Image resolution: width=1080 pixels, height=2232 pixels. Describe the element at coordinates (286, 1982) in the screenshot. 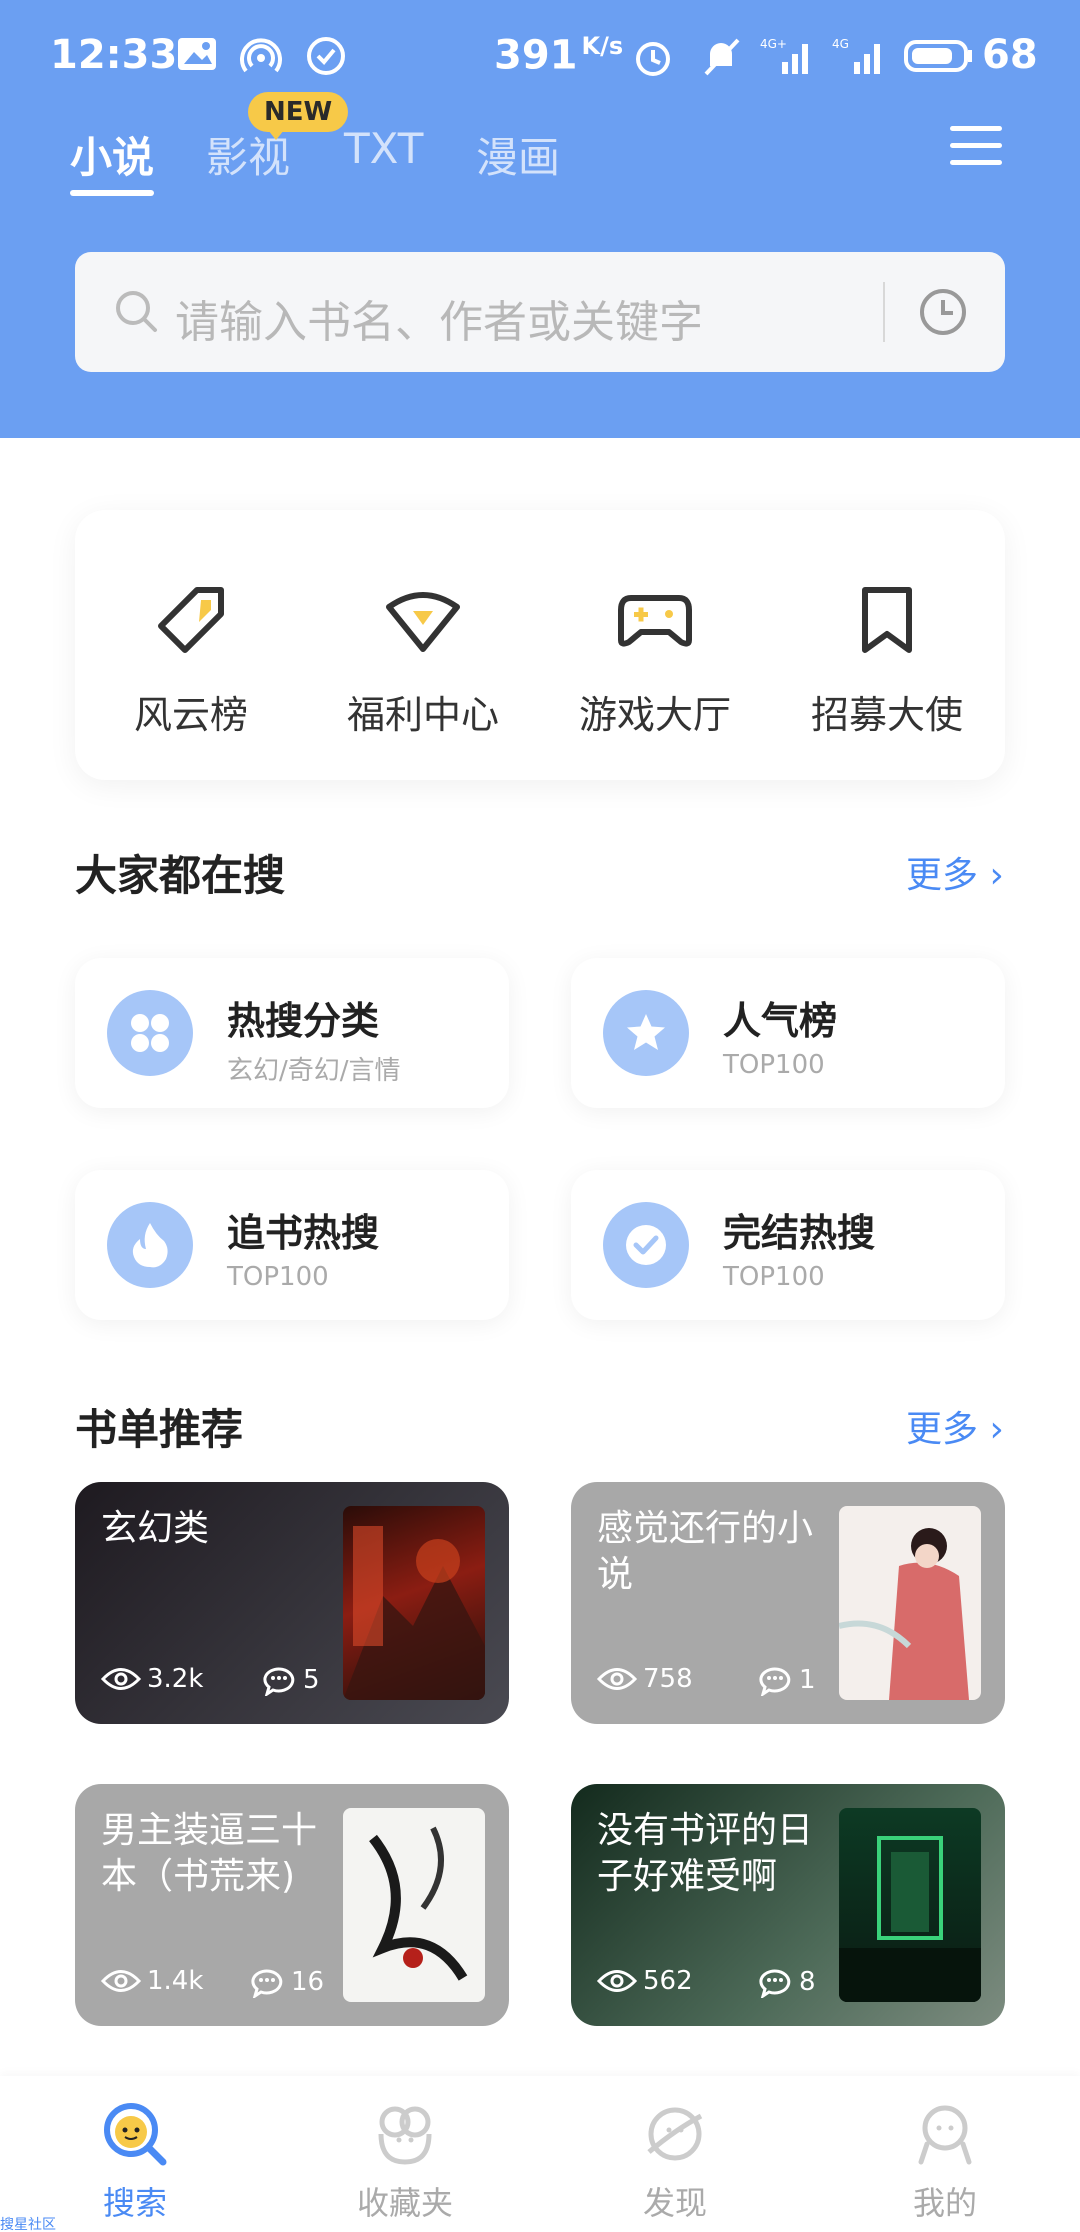

I see `comments-count: 16` at that location.